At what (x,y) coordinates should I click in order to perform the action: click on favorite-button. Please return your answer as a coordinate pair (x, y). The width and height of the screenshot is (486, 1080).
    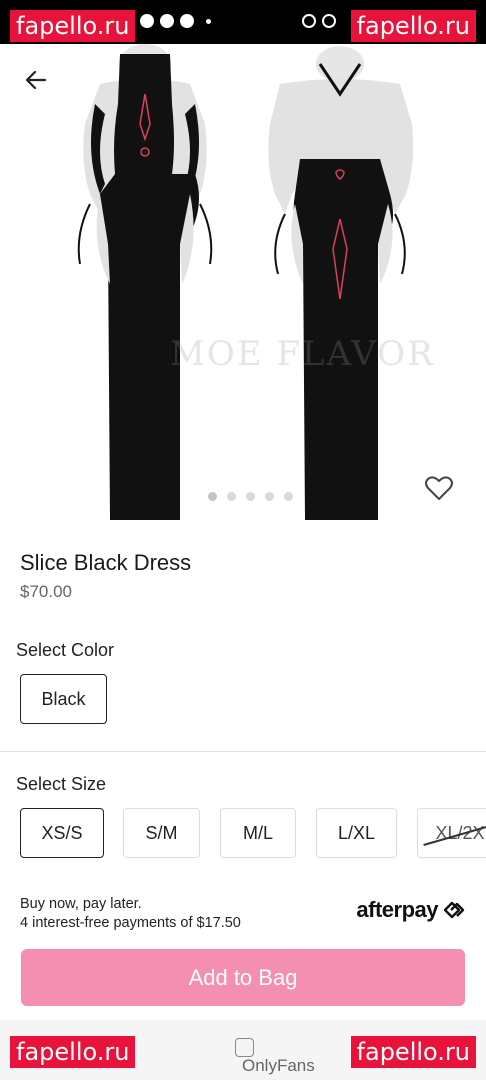
    Looking at the image, I should click on (440, 490).